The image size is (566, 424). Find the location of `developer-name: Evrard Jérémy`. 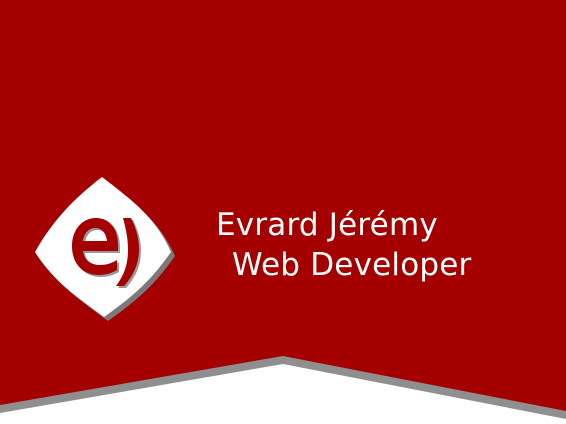

developer-name: Evrard Jérémy is located at coordinates (327, 225).